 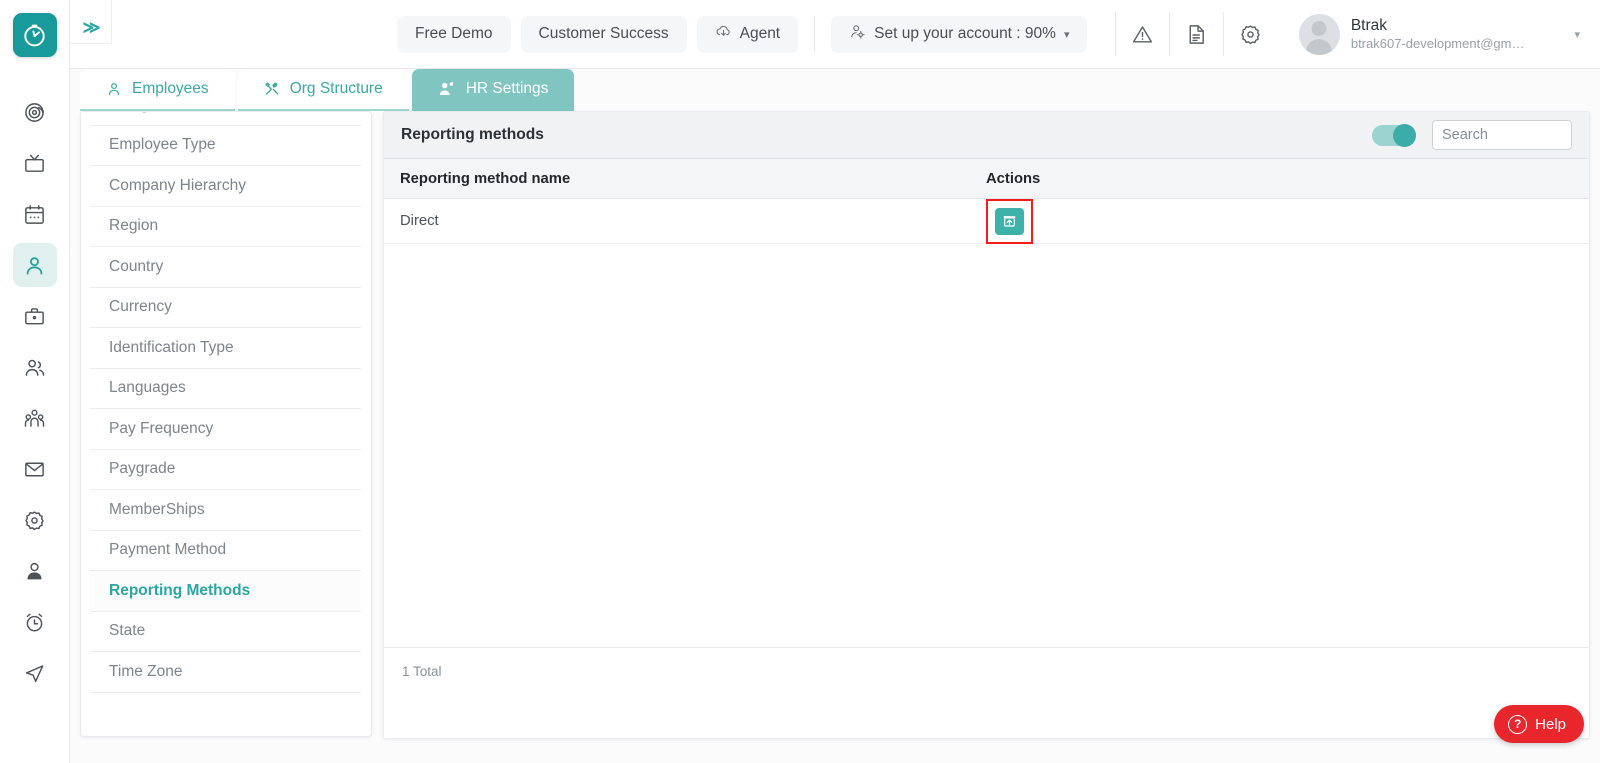 I want to click on rail-item-person-badge, so click(x=35, y=571).